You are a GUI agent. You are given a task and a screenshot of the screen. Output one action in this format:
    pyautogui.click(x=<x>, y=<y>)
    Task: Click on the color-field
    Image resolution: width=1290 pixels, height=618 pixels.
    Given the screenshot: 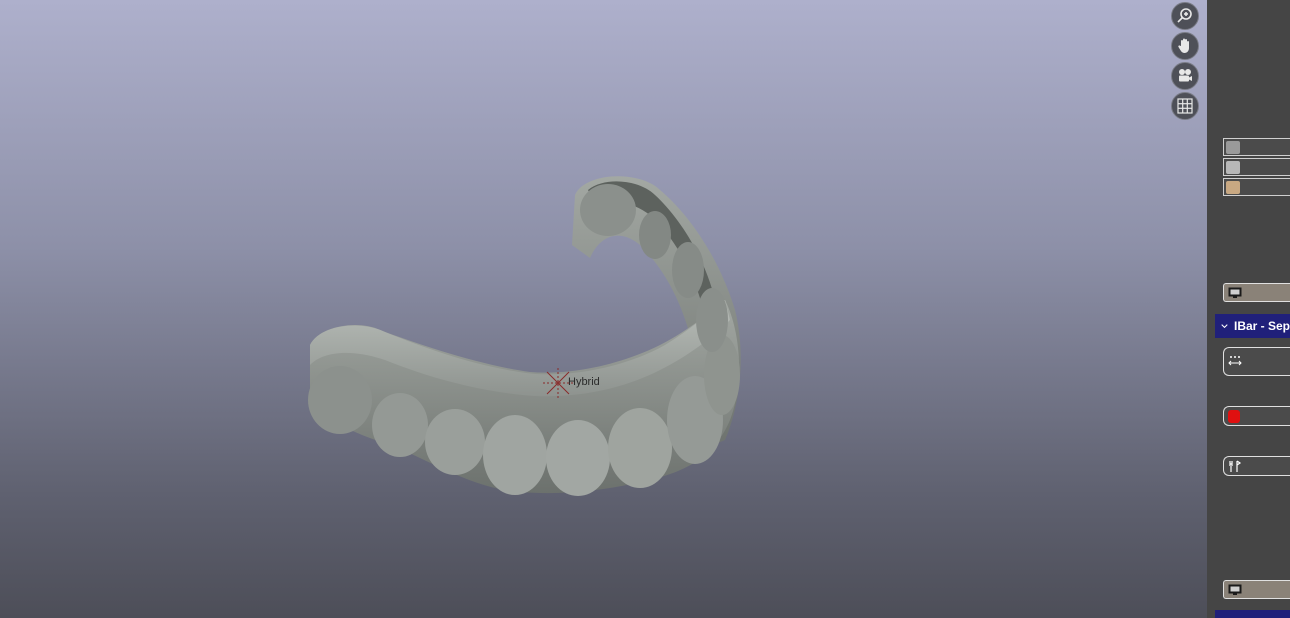 What is the action you would take?
    pyautogui.click(x=1256, y=416)
    